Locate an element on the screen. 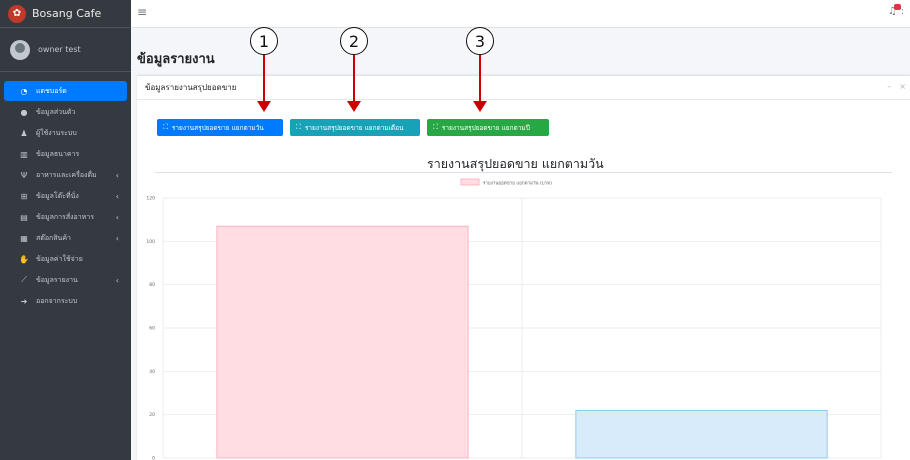  brand-name: Bosang Cafe is located at coordinates (67, 13).